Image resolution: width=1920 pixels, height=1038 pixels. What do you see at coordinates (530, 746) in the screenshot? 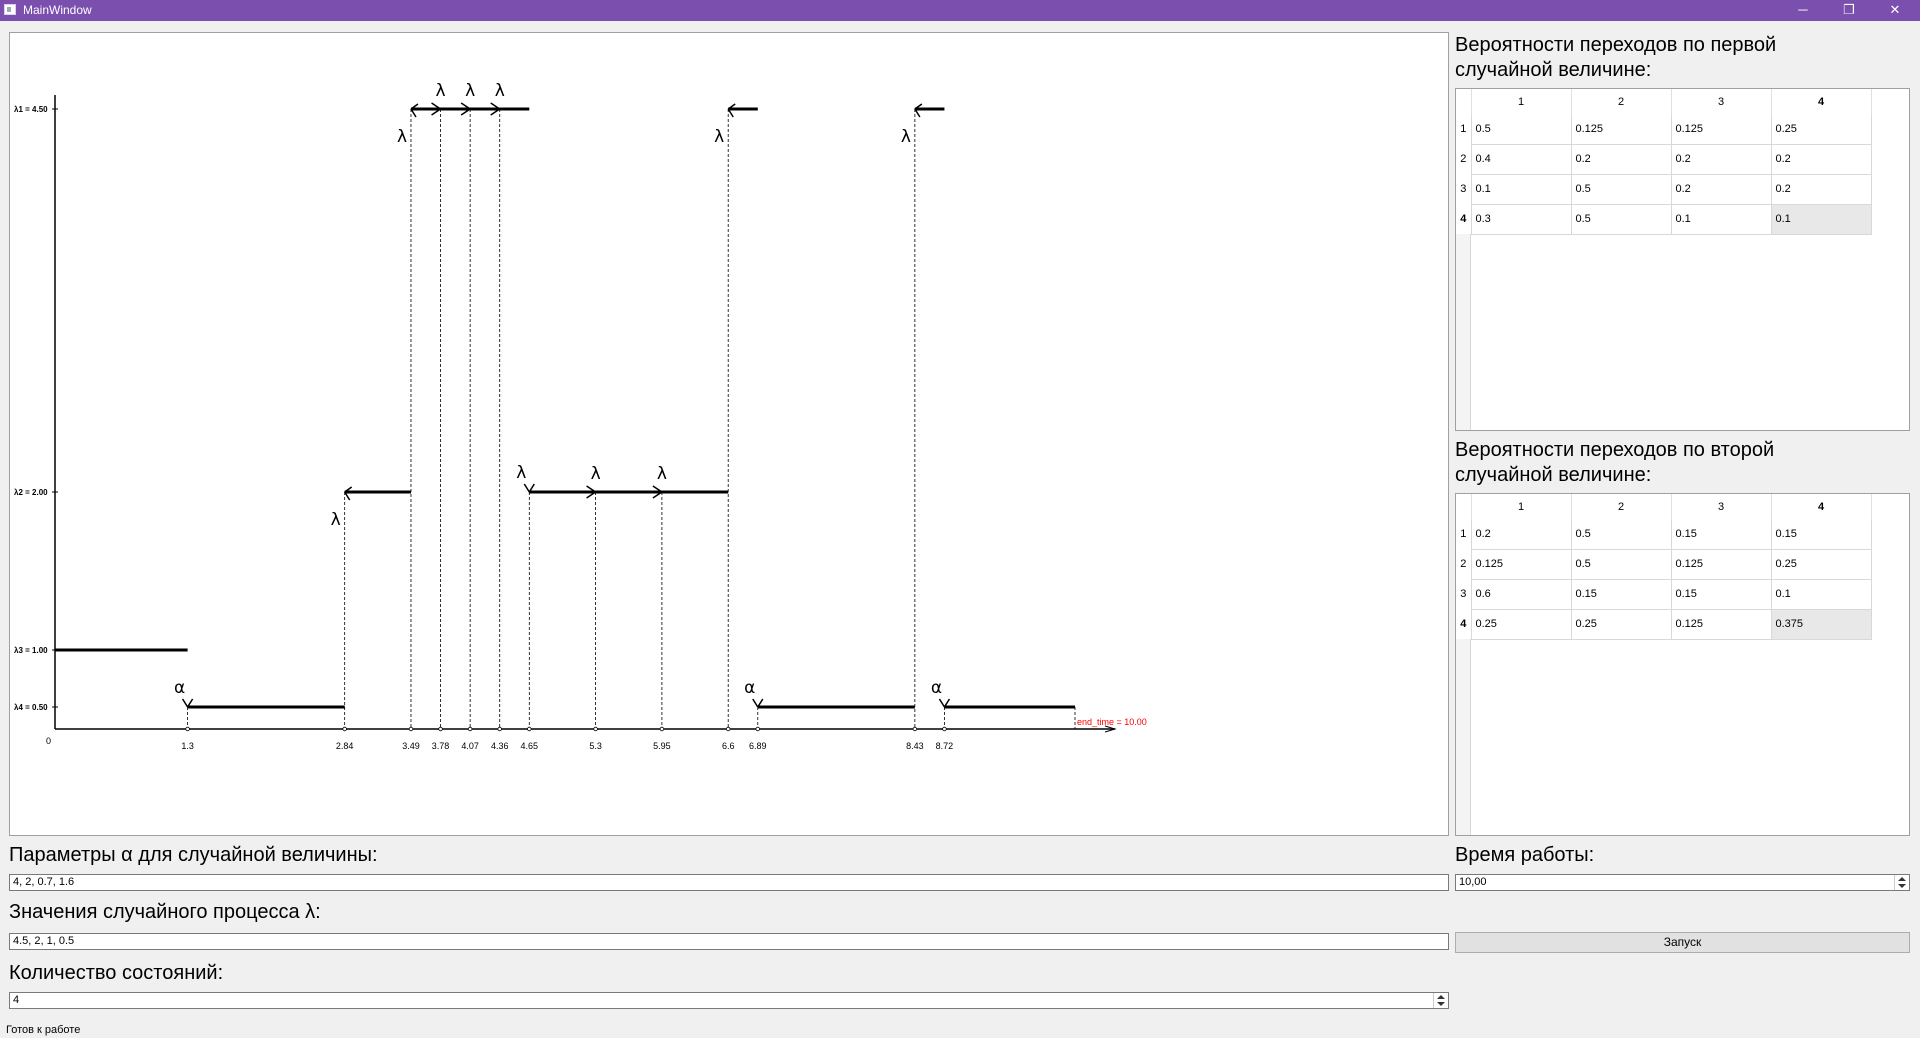
I see `x-tick-label: 4.65` at bounding box center [530, 746].